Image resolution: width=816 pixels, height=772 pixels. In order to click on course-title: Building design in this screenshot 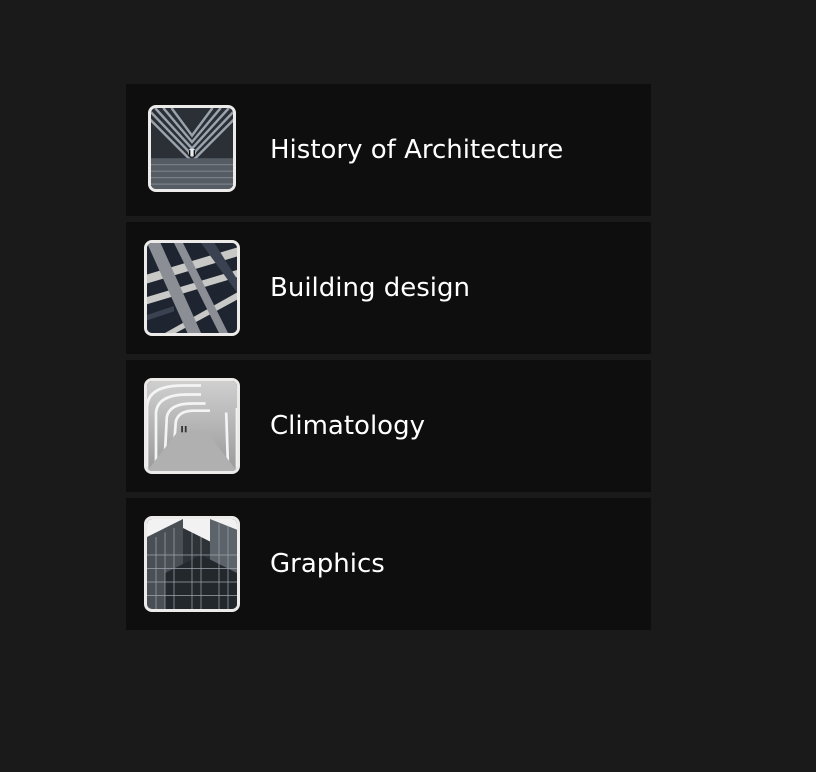, I will do `click(370, 288)`.